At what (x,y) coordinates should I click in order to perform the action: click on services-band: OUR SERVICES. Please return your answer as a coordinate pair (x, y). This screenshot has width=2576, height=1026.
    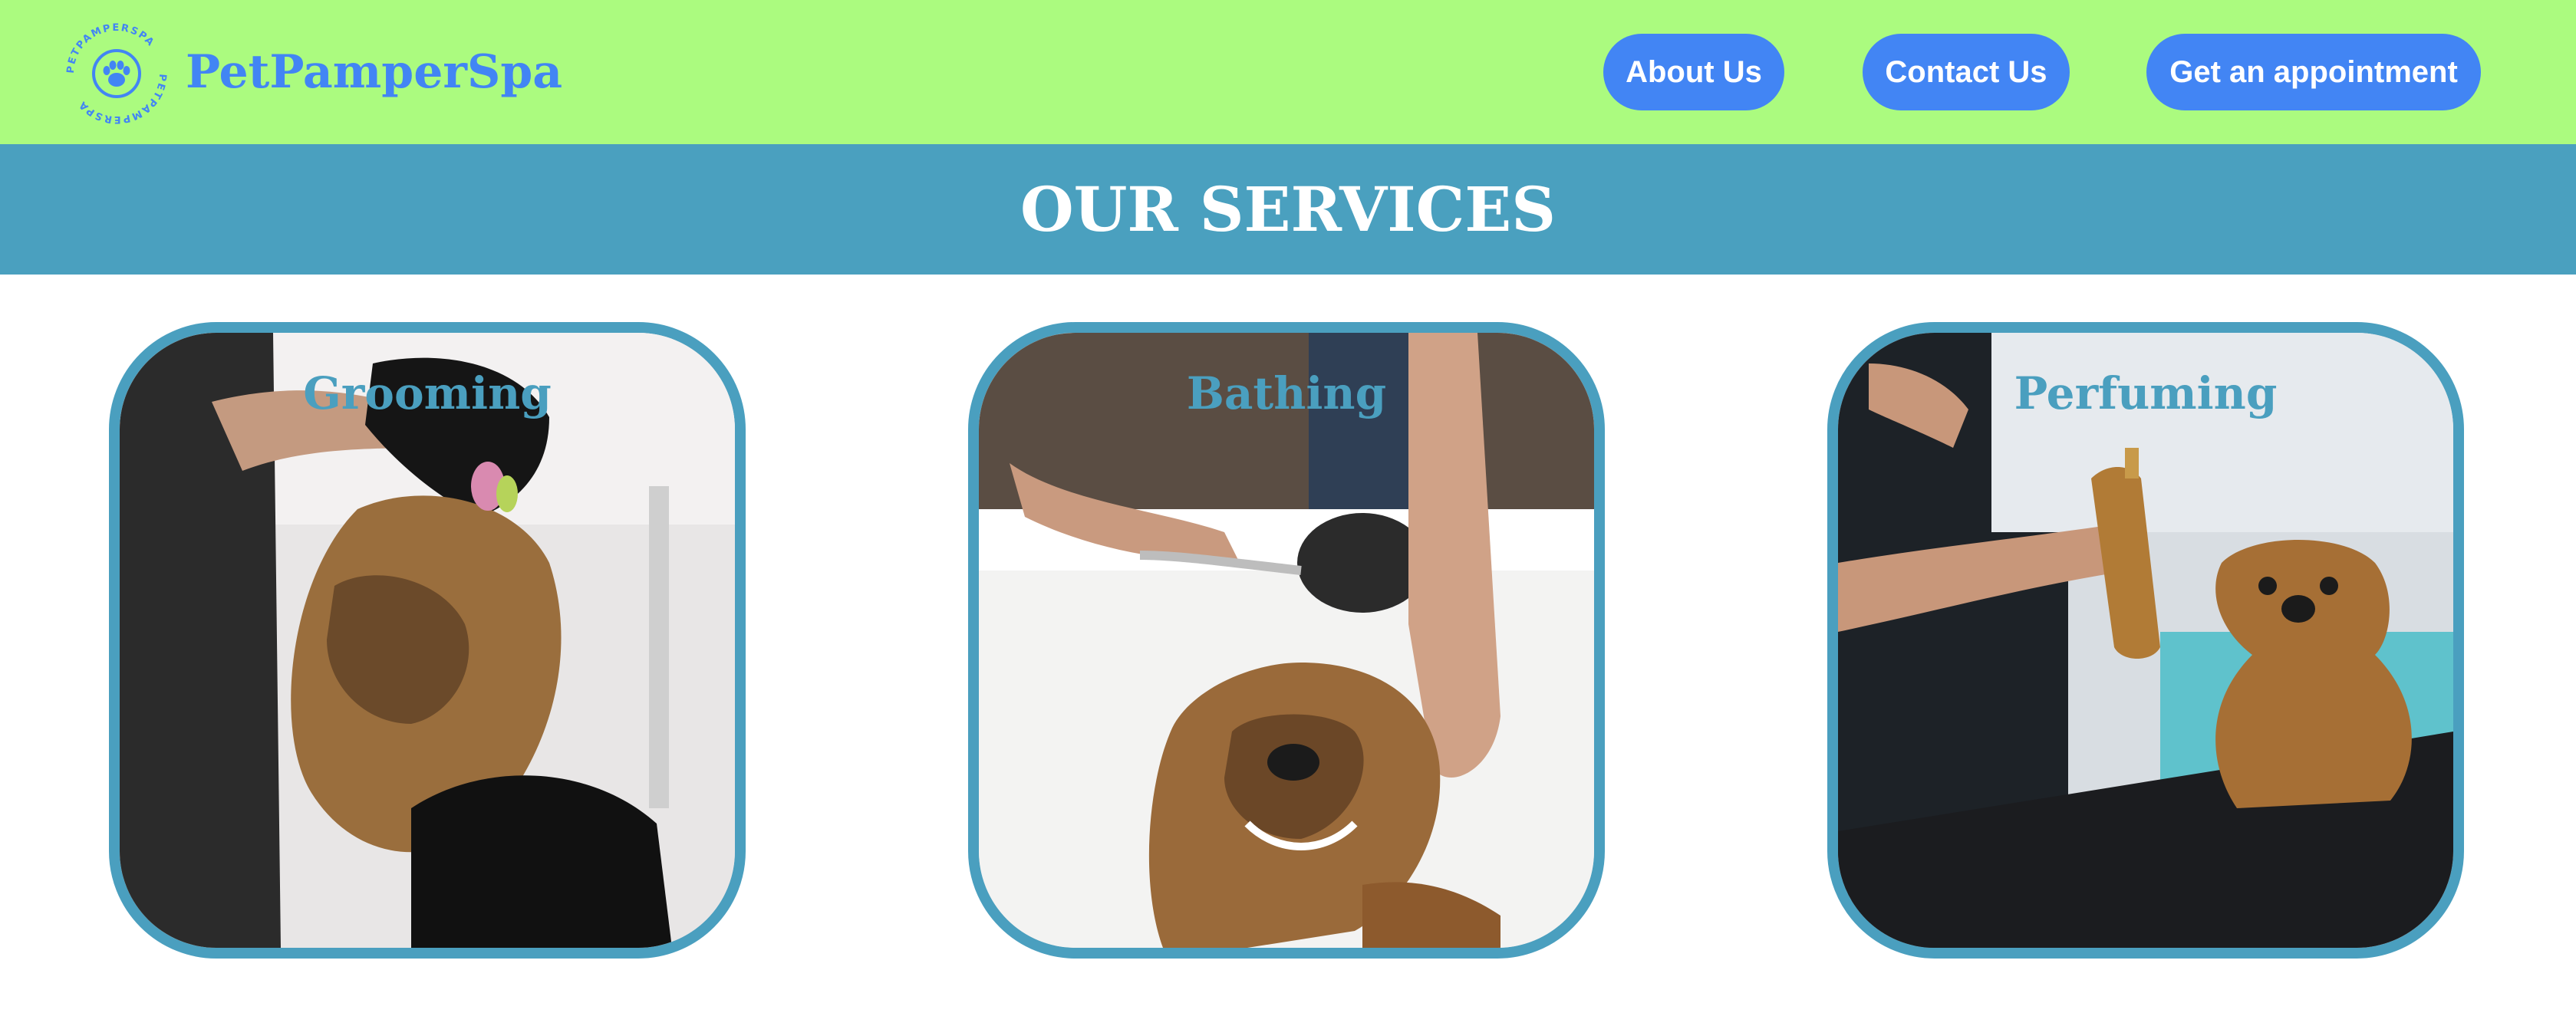
    Looking at the image, I should click on (1288, 209).